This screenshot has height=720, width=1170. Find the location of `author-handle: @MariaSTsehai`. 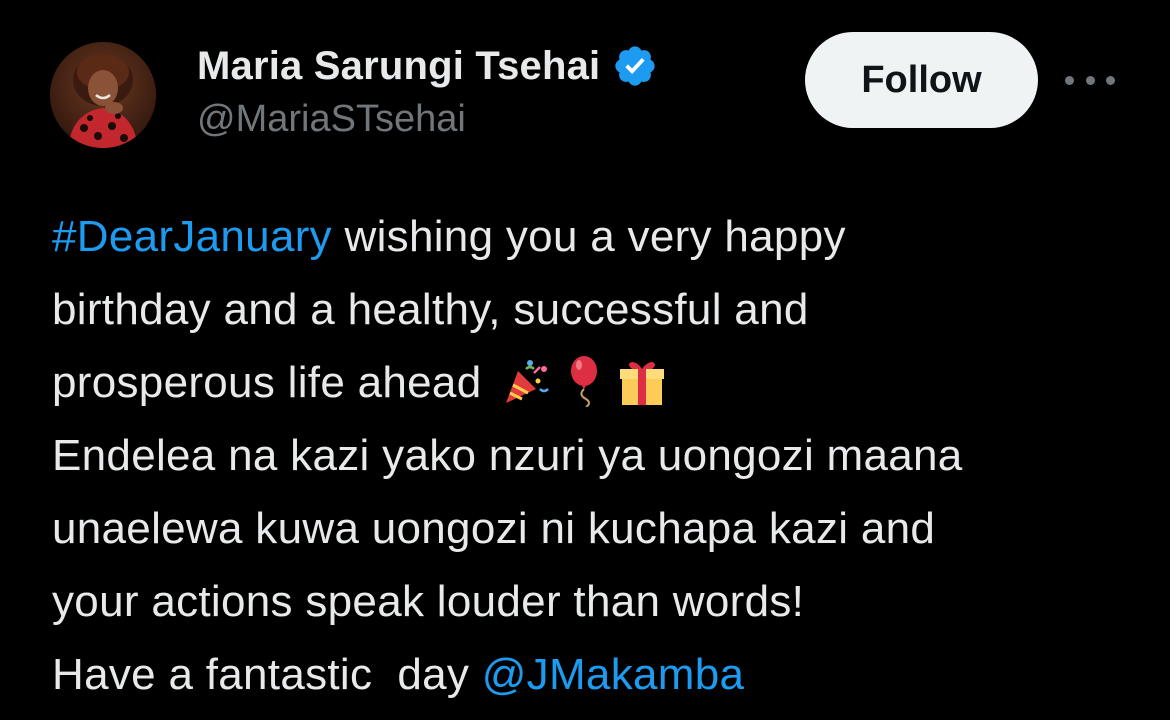

author-handle: @MariaSTsehai is located at coordinates (331, 119).